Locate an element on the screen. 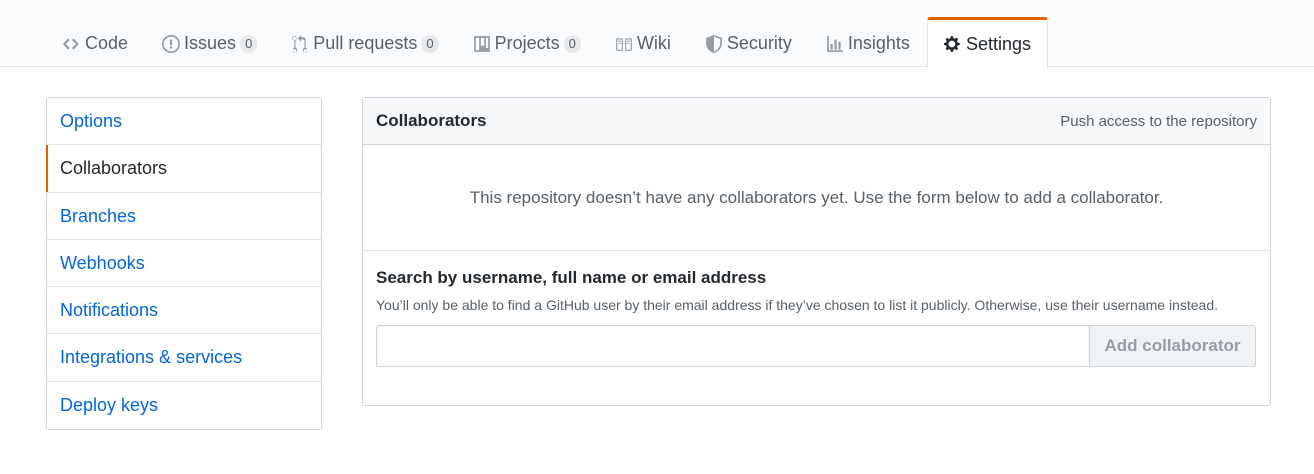 The image size is (1314, 474). tab-issues: Issues 0 is located at coordinates (209, 42).